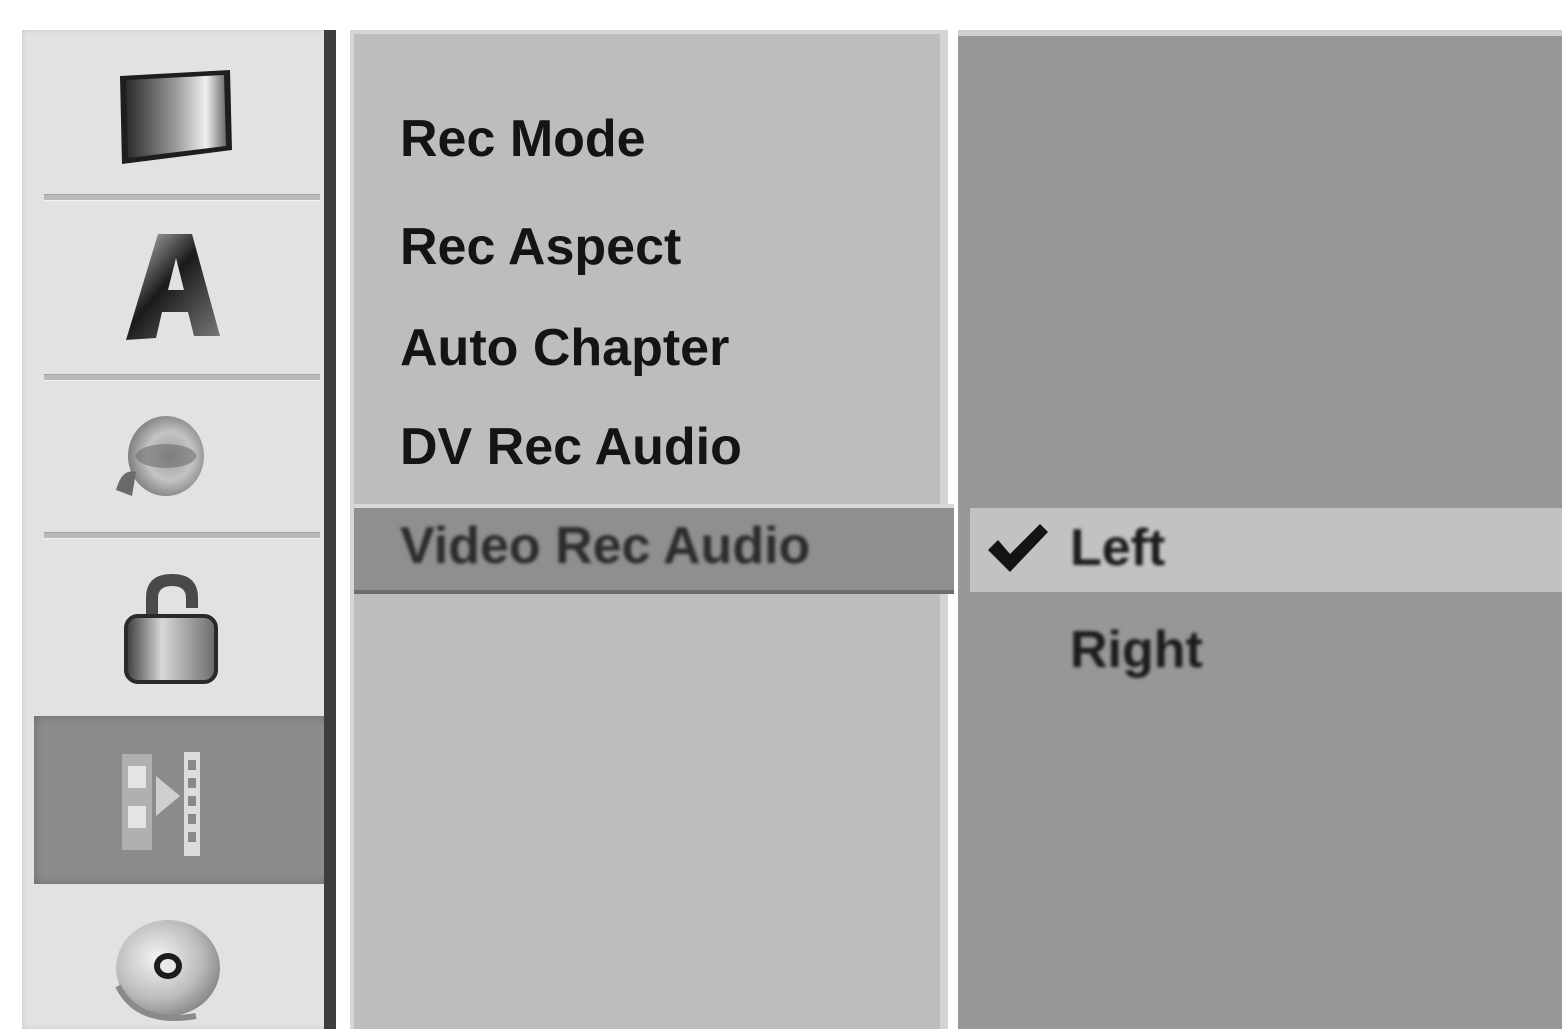  I want to click on sidebar-item-general, so click(173, 112).